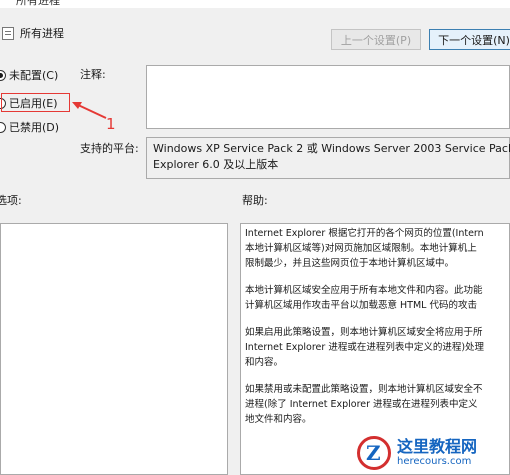 The width and height of the screenshot is (510, 475). What do you see at coordinates (364, 290) in the screenshot?
I see `help-line: 本地计算机区域安全应用于所有本地文件和内容。此功能` at bounding box center [364, 290].